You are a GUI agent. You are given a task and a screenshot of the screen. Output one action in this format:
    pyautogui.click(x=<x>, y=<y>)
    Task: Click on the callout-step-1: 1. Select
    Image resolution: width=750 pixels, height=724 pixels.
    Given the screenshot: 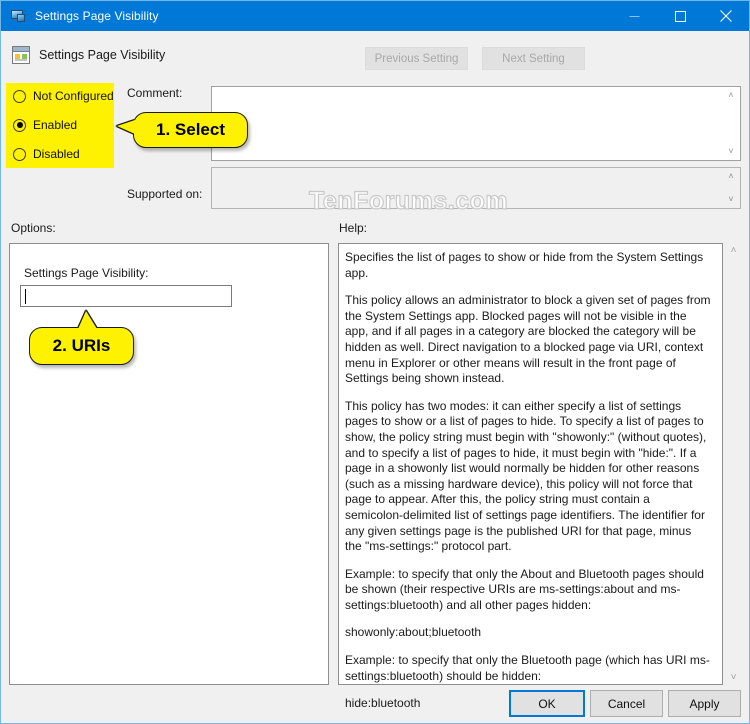 What is the action you would take?
    pyautogui.click(x=182, y=130)
    